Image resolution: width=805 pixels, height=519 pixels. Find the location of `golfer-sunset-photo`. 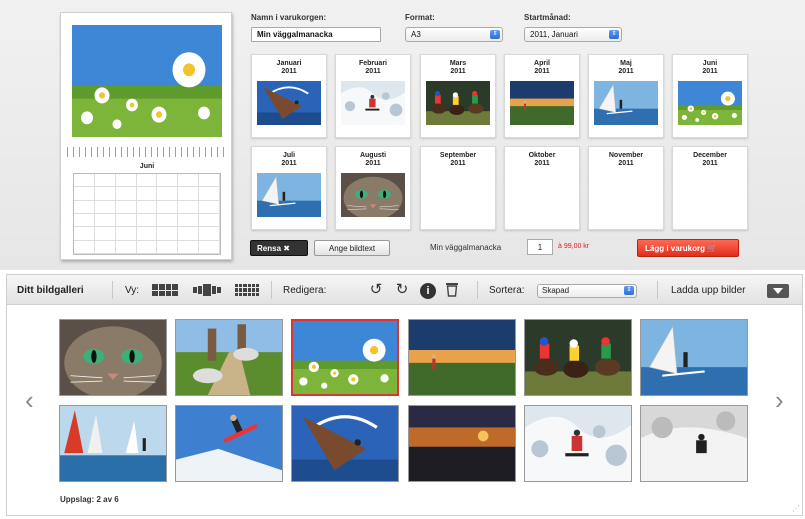

golfer-sunset-photo is located at coordinates (542, 103).